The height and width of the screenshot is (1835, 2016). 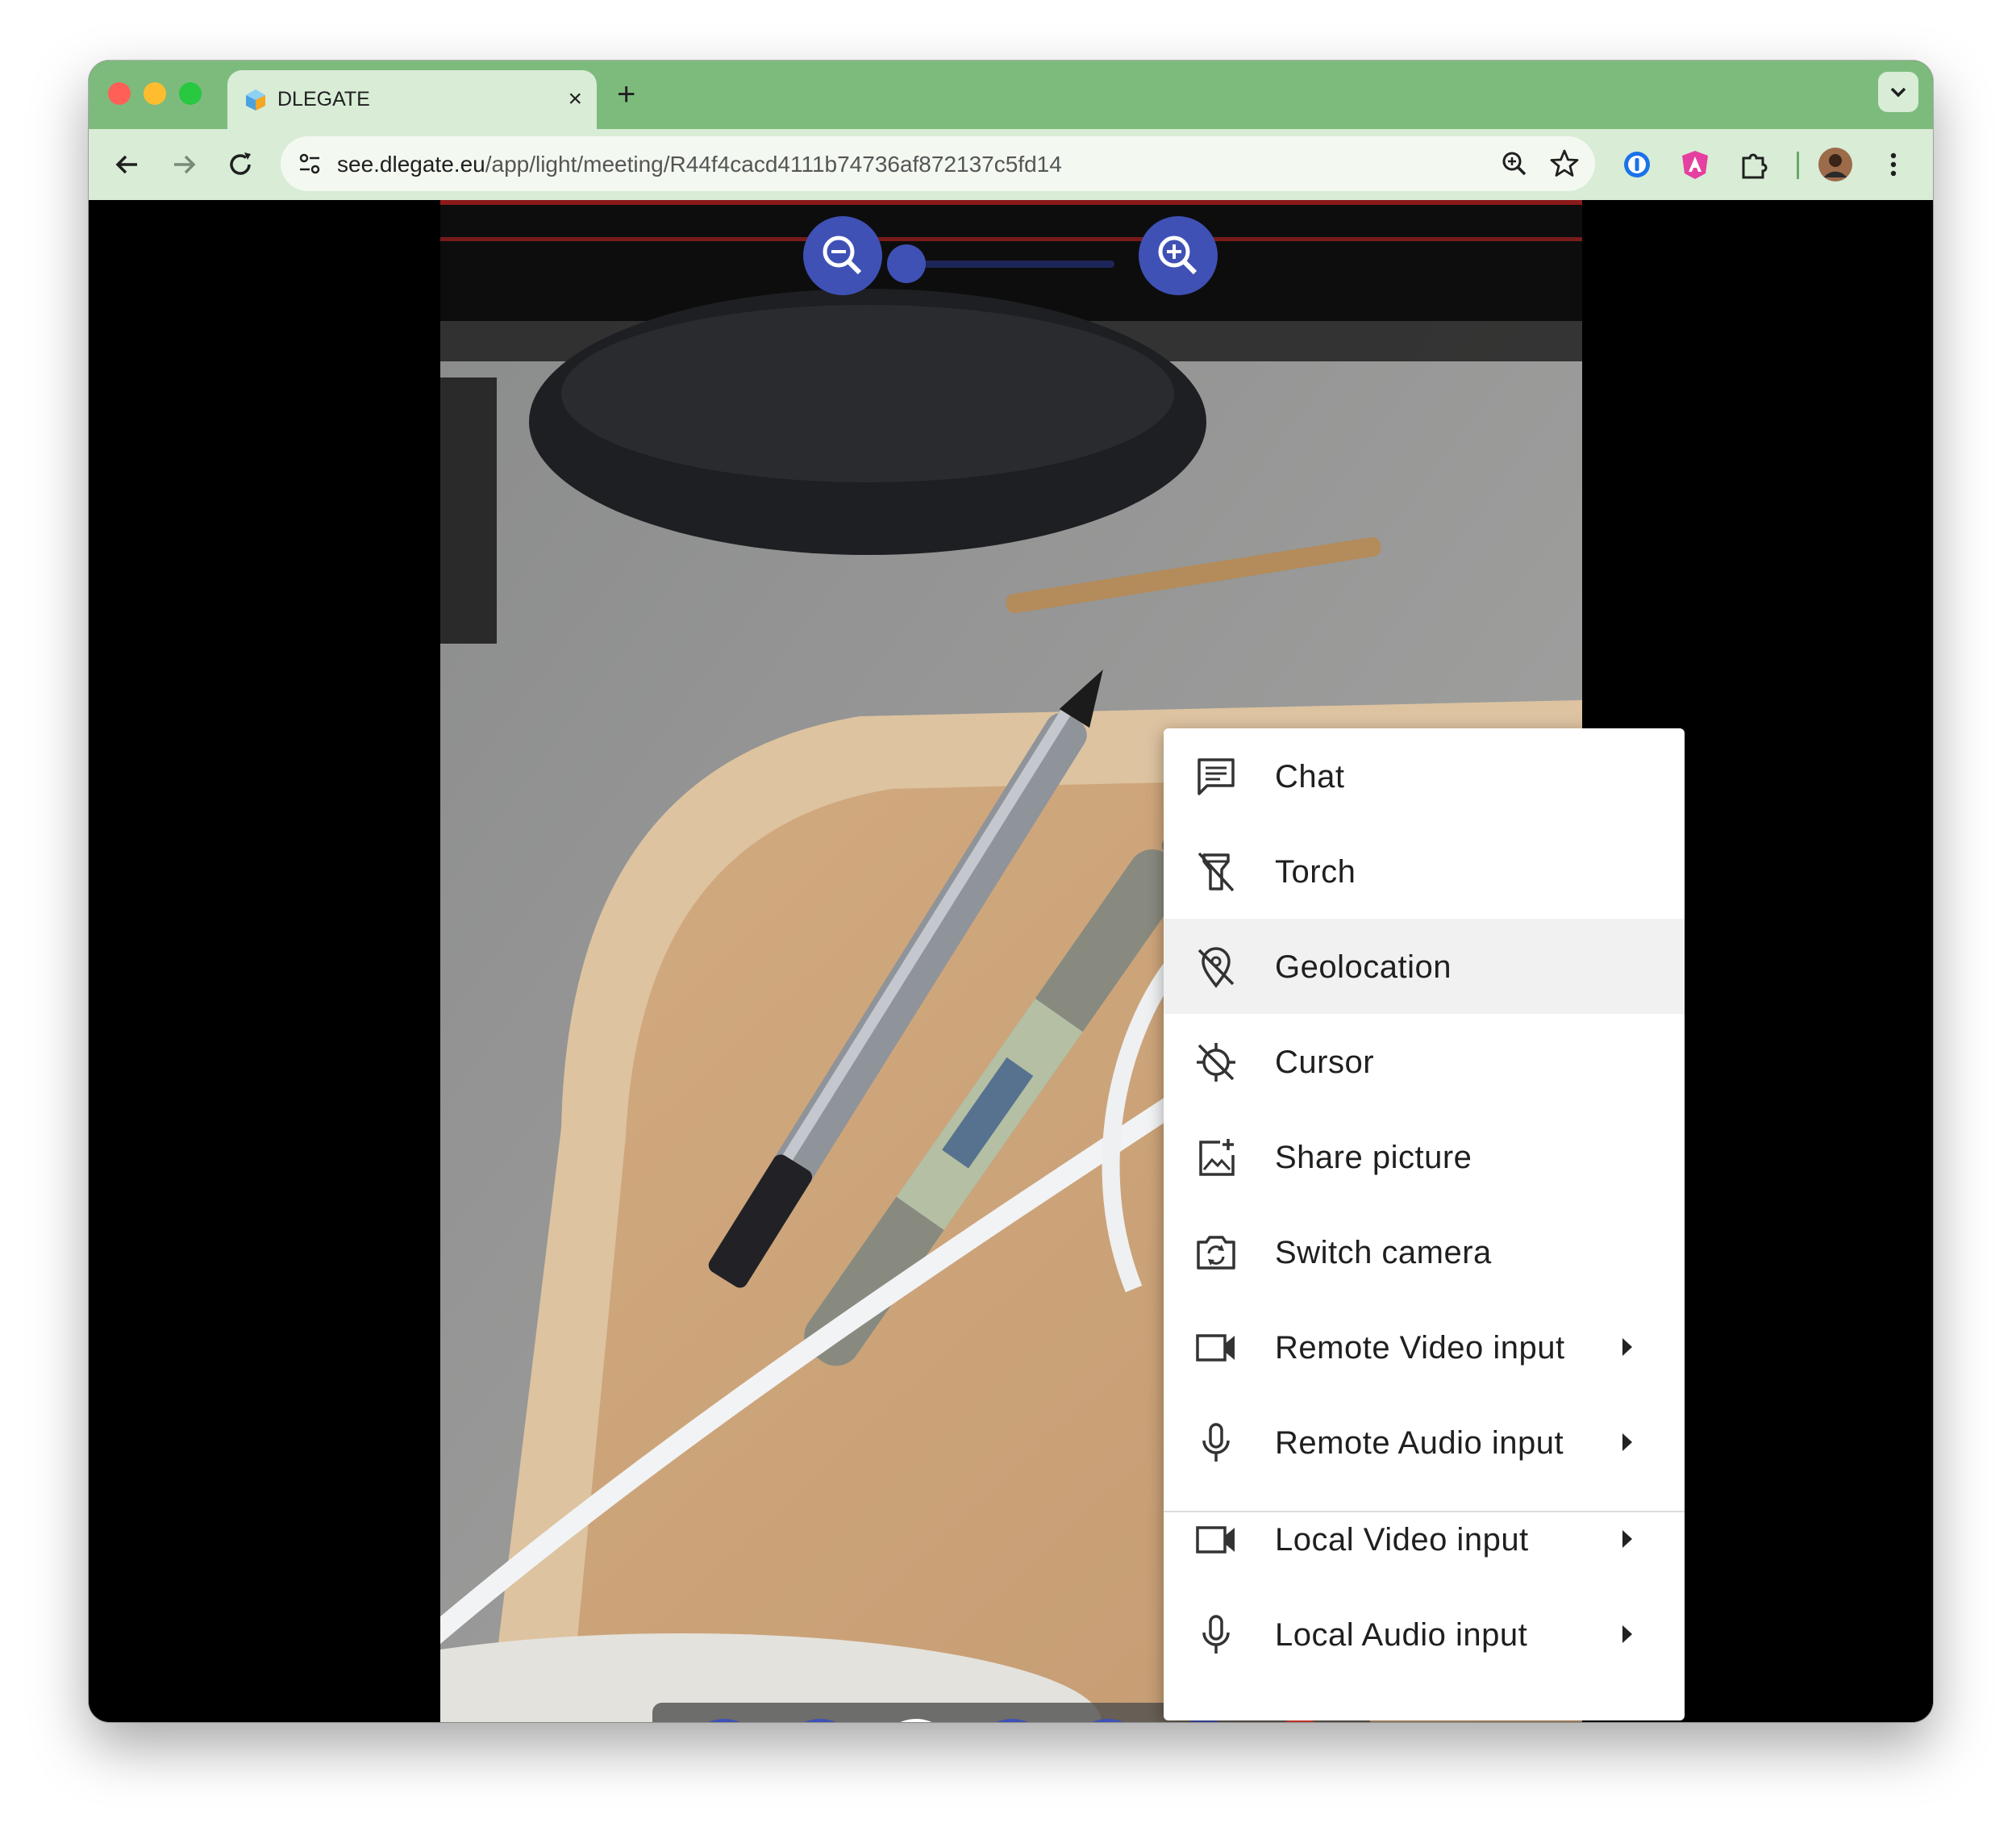 I want to click on menu-item-label: Local Video input, so click(x=1402, y=1540).